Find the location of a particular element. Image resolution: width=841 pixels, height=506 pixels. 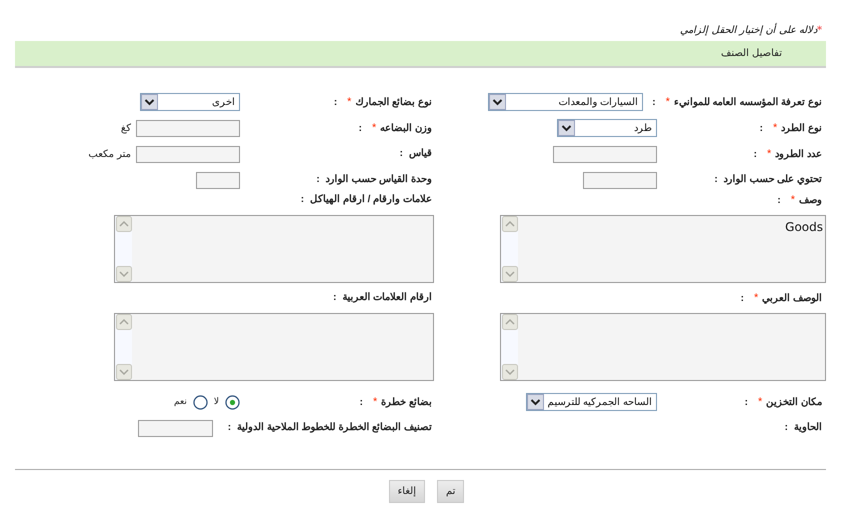

dropdown: السيارات والمعدات is located at coordinates (566, 102).